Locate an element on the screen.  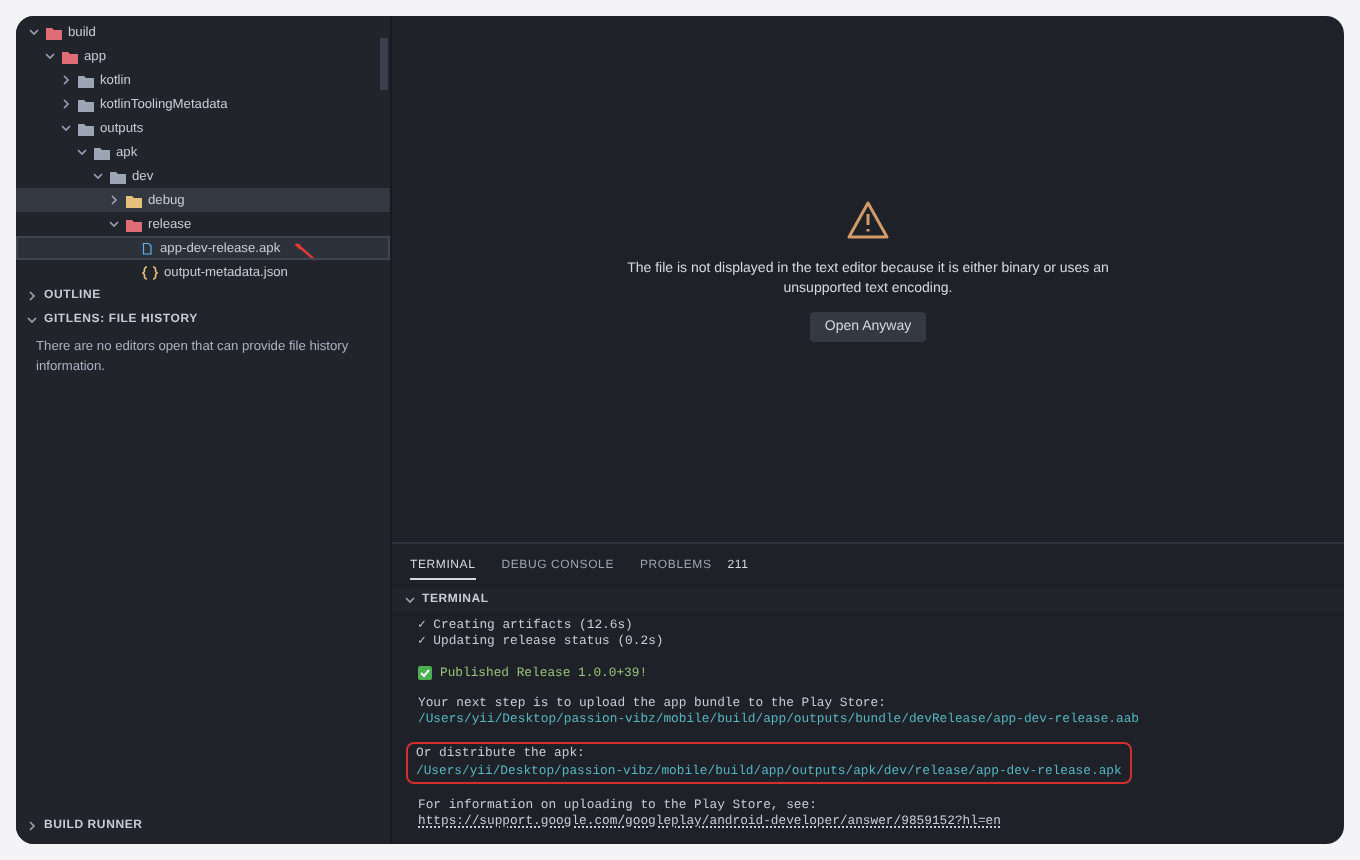
scrollbar-thumb is located at coordinates (384, 64).